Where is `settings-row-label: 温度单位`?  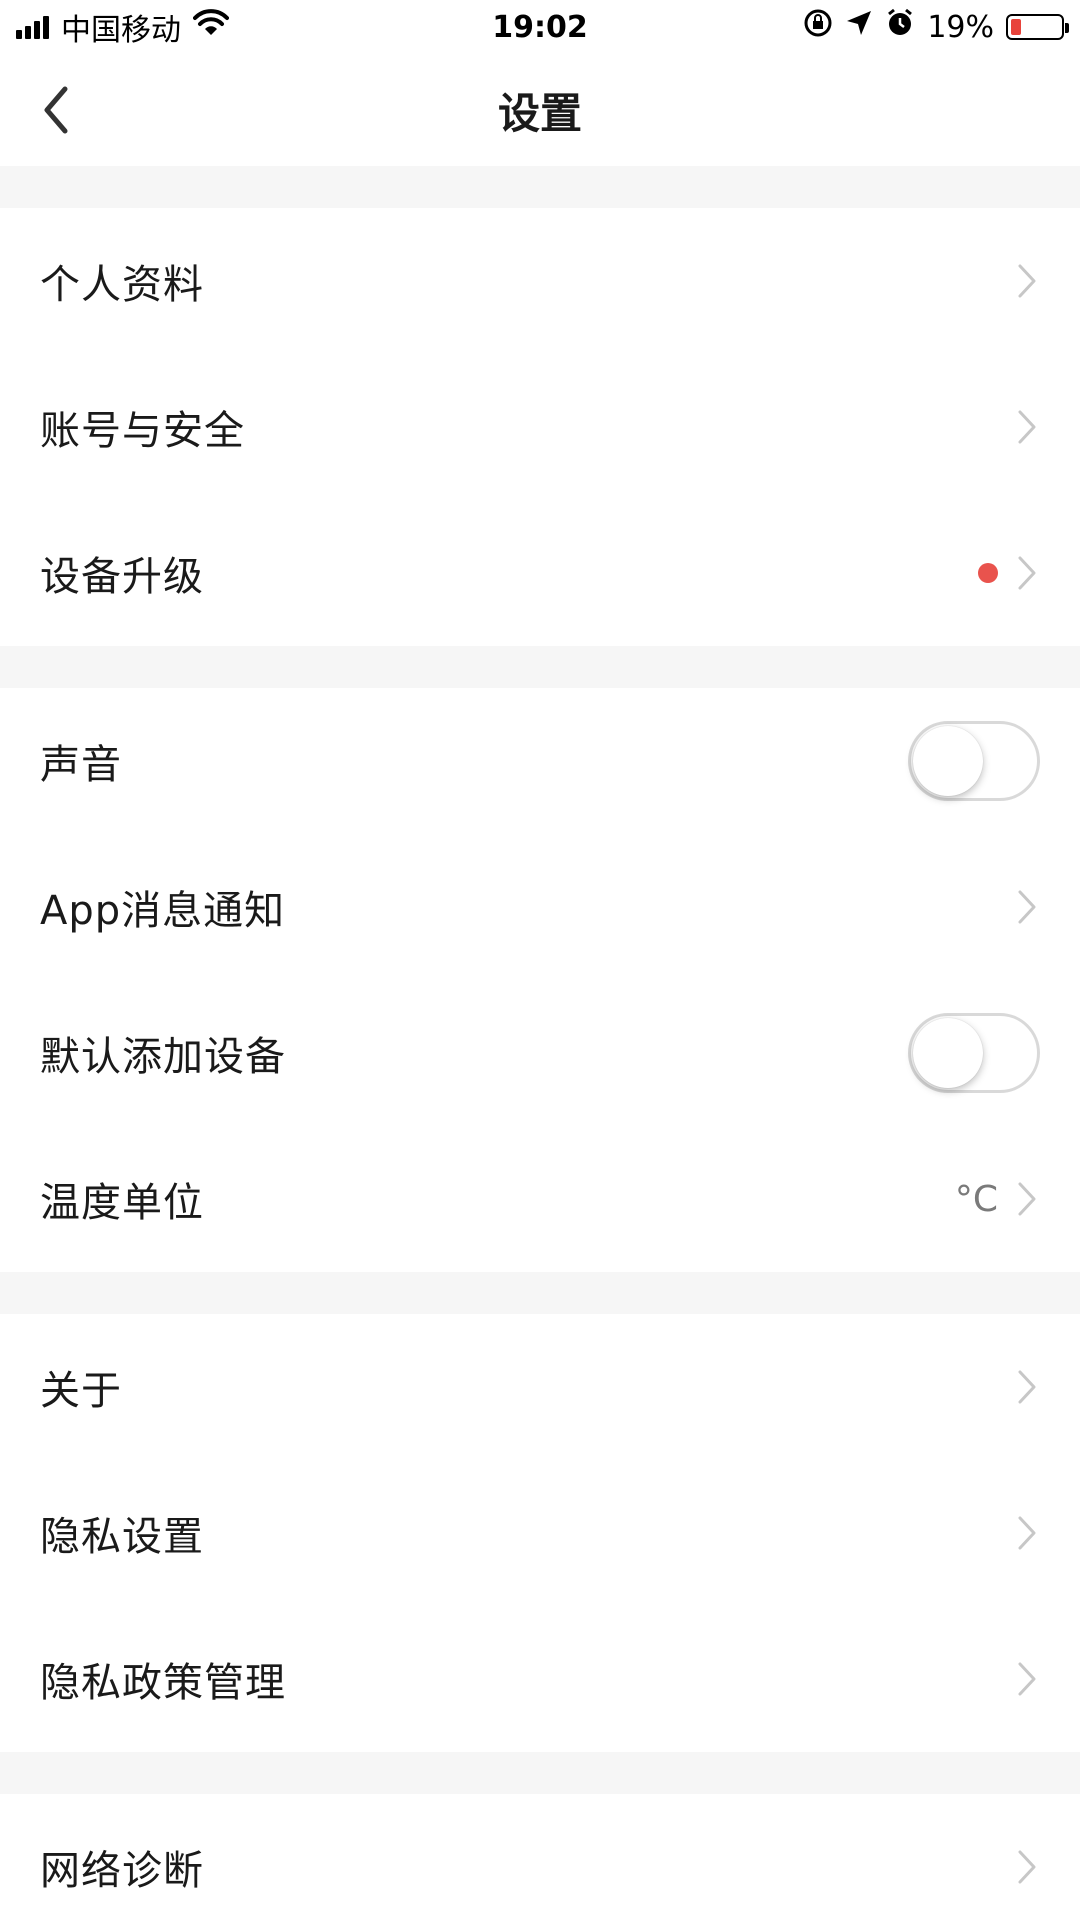 settings-row-label: 温度单位 is located at coordinates (122, 1203).